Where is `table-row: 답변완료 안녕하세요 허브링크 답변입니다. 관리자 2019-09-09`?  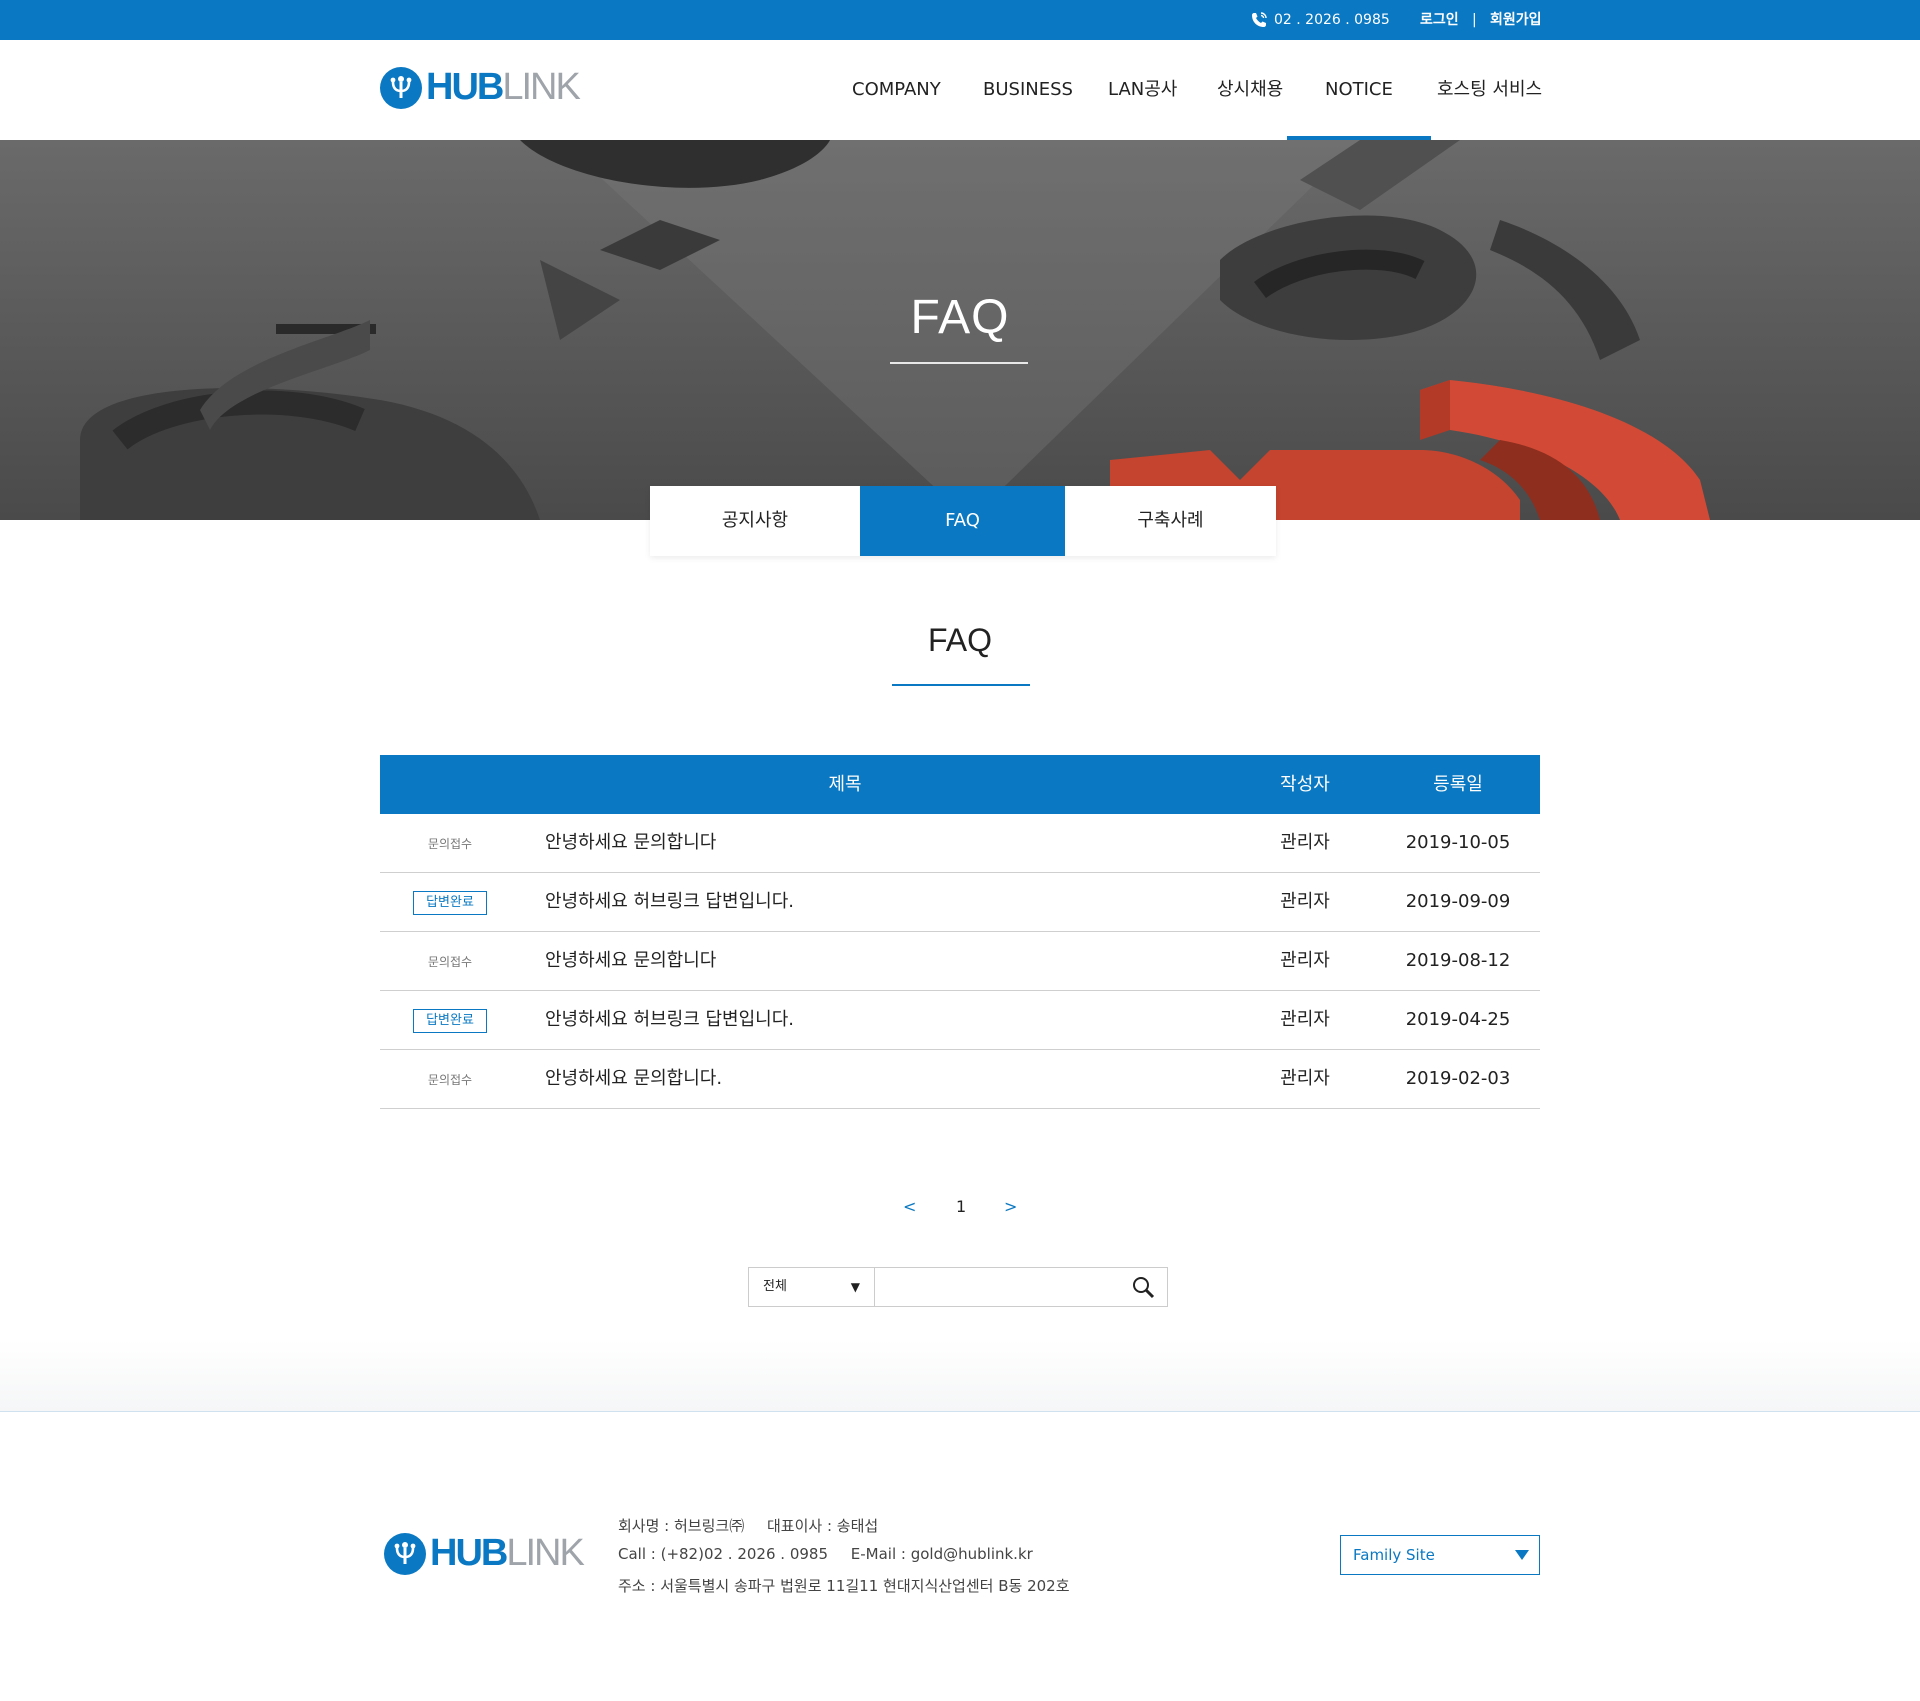 table-row: 답변완료 안녕하세요 허브링크 답변입니다. 관리자 2019-09-09 is located at coordinates (960, 902).